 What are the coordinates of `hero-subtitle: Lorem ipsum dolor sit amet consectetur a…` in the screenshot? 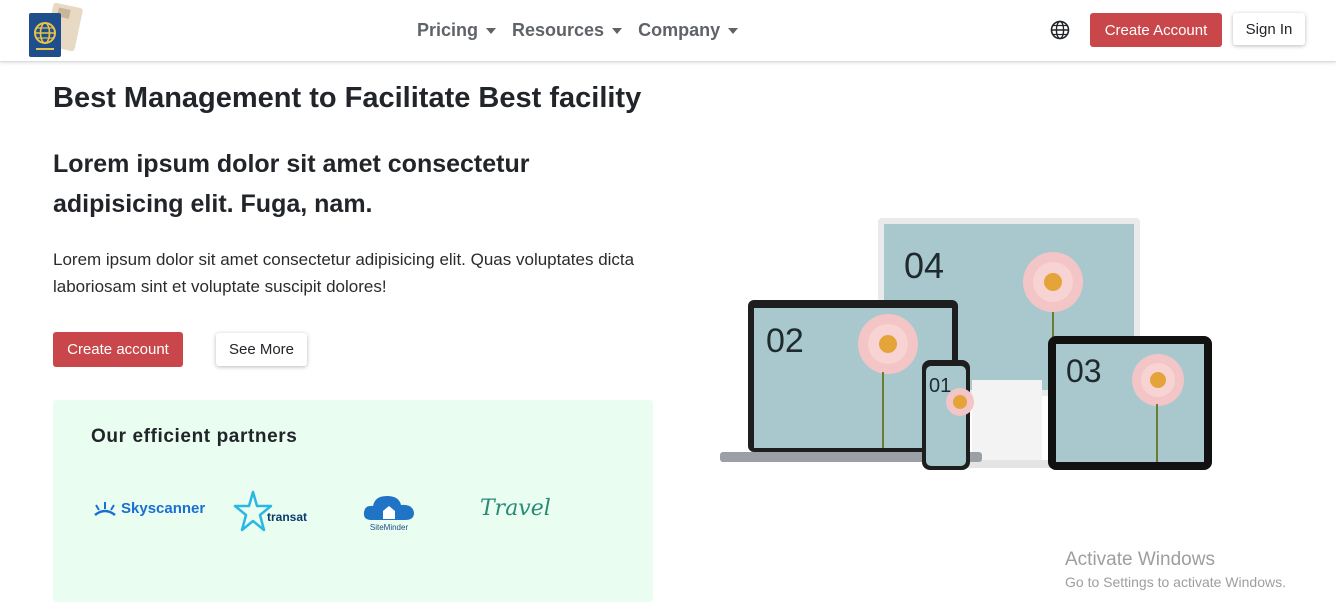 It's located at (291, 184).